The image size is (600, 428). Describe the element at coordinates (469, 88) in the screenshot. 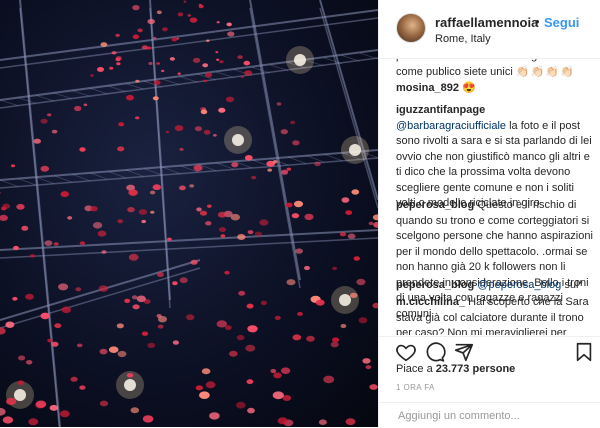

I see `comment-emoji: 😍` at that location.